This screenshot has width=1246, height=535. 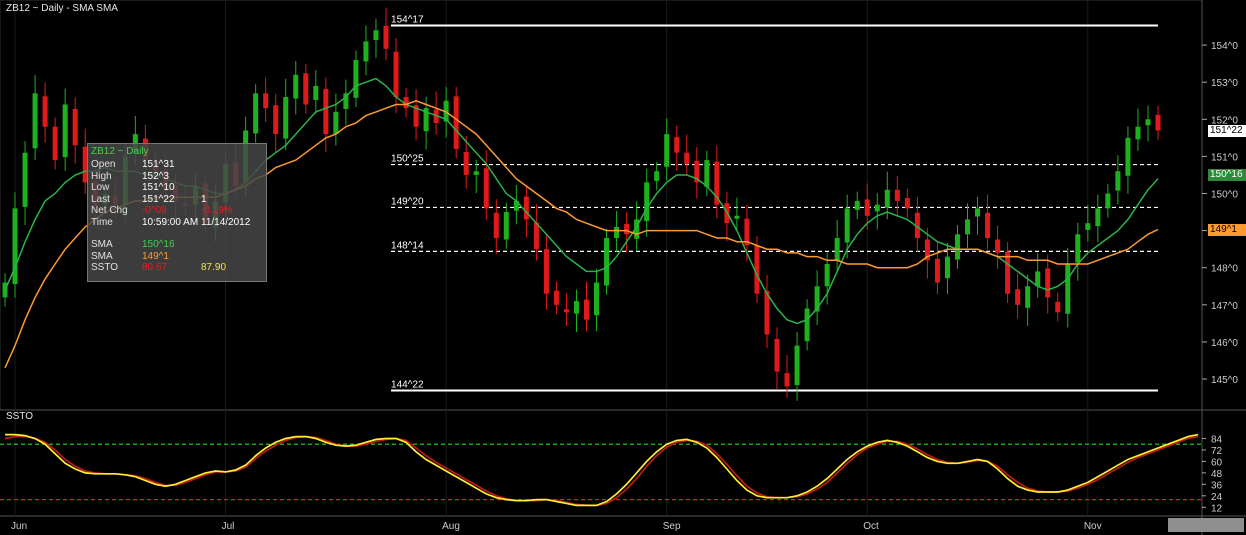 I want to click on data-window-row: Low 151^10, so click(x=178, y=188).